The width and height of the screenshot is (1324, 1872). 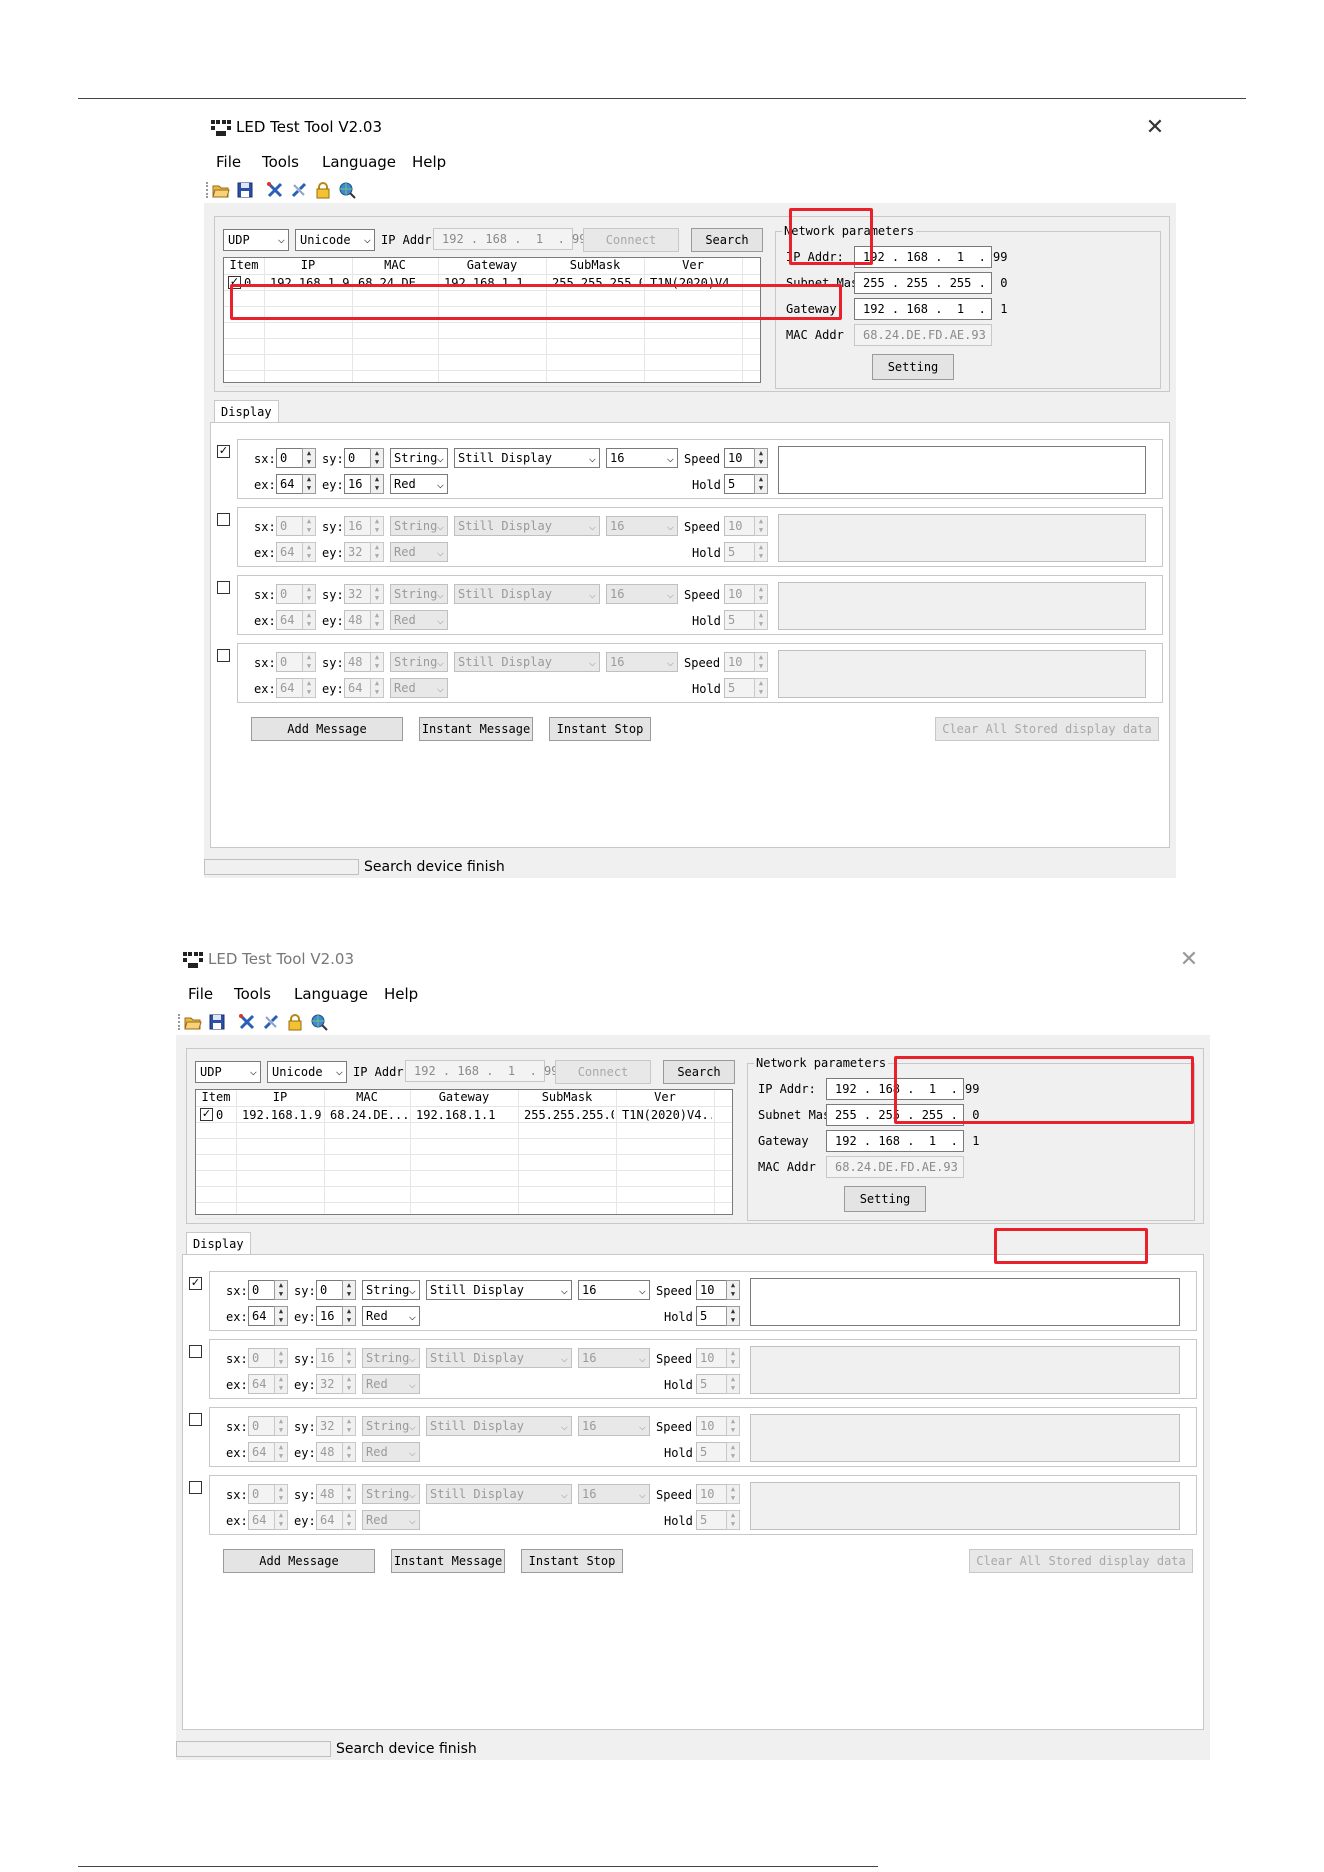 I want to click on encoding-select: Unicode ⌵, so click(x=307, y=1072).